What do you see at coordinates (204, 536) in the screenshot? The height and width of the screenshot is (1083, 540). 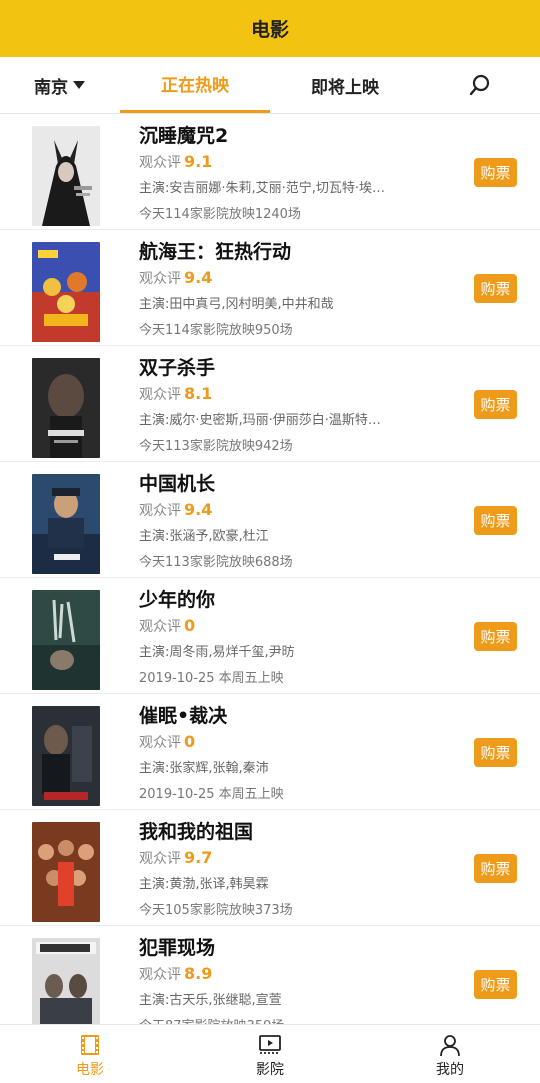 I see `movie-cast: 主演:张涵予,欧豪,杜江` at bounding box center [204, 536].